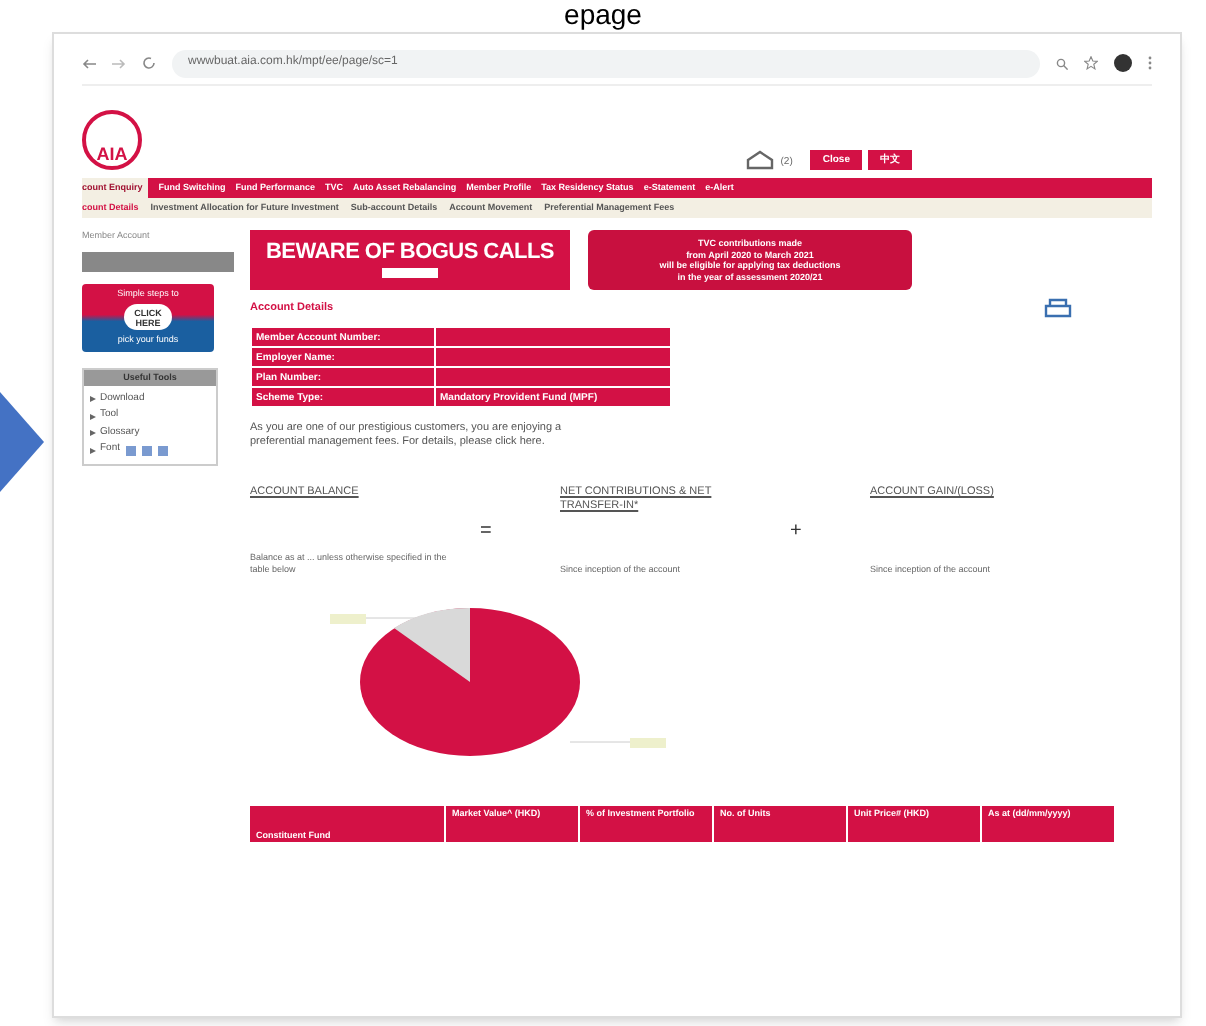  What do you see at coordinates (410, 253) in the screenshot?
I see `banner-heading: BEWARE OF BOGUS CALLS` at bounding box center [410, 253].